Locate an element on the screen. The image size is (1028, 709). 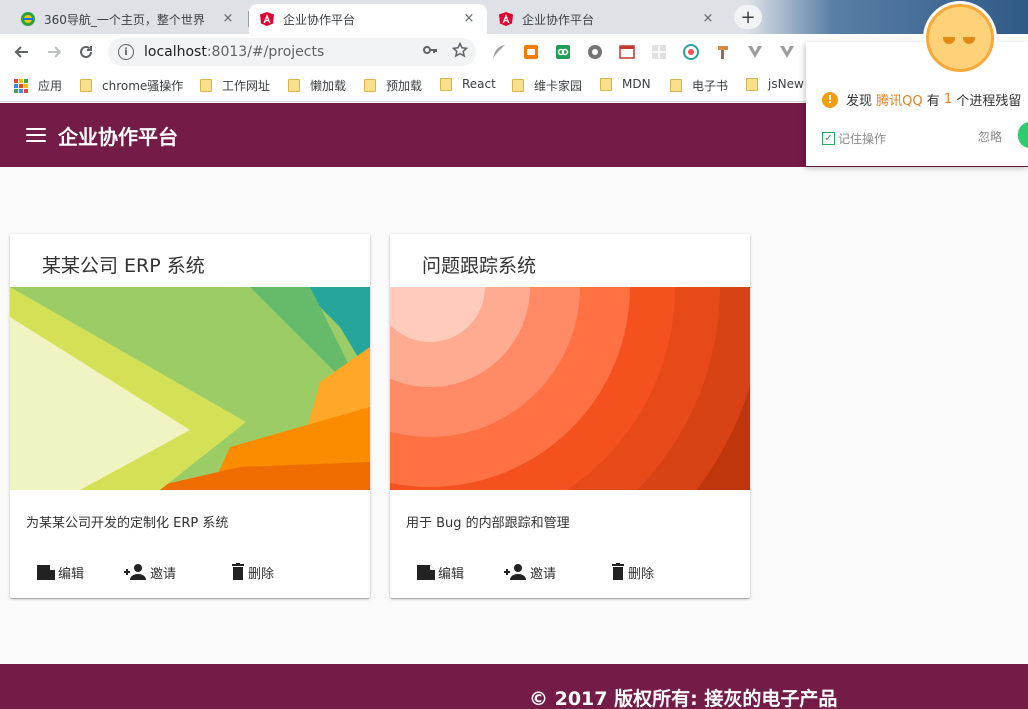
bookmark-folder: MDN is located at coordinates (625, 84).